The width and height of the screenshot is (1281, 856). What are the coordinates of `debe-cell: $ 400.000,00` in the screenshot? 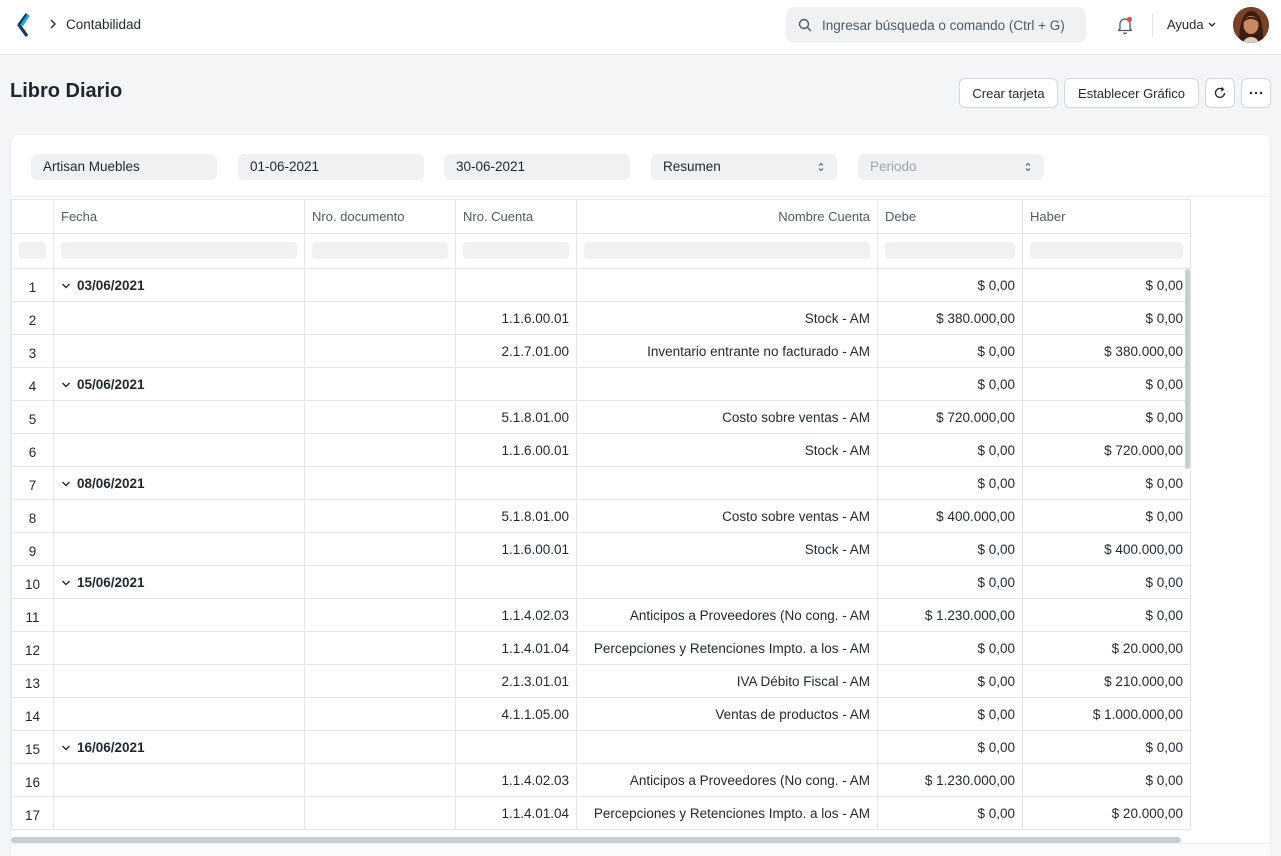 It's located at (950, 516).